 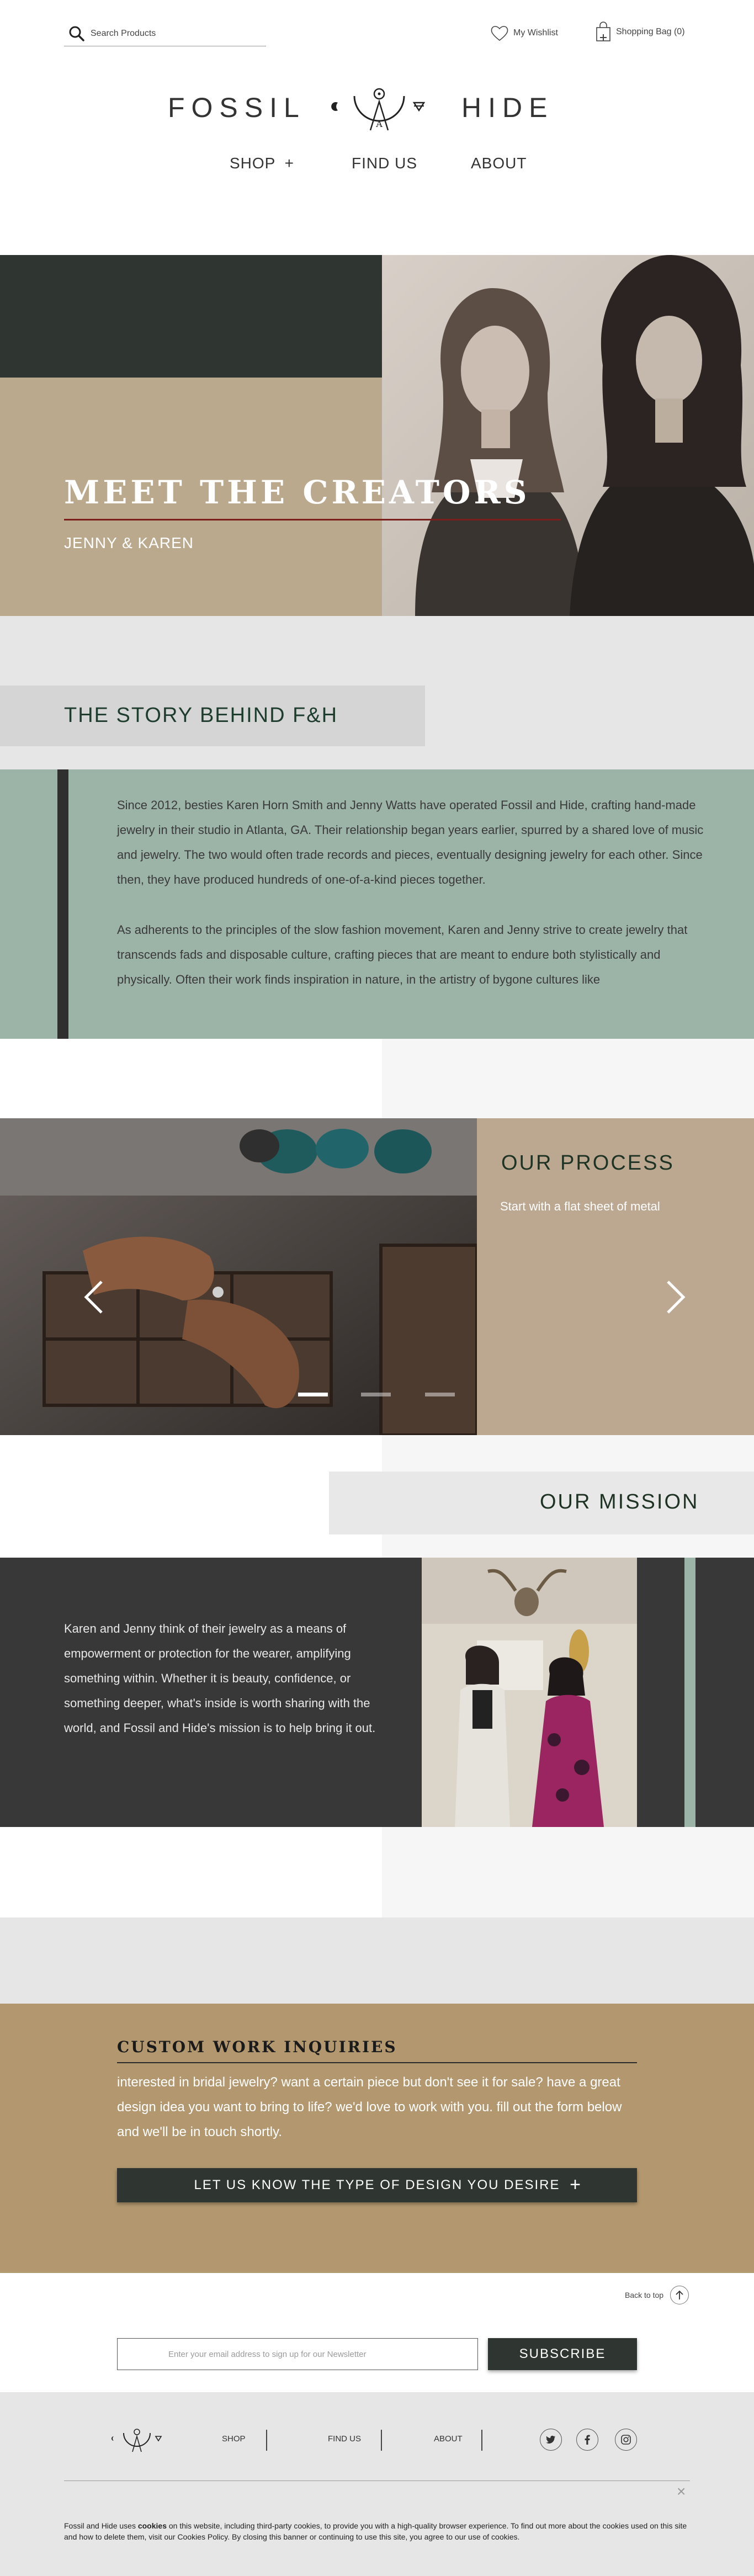 I want to click on wishlist-link: My Wishlist, so click(x=524, y=33).